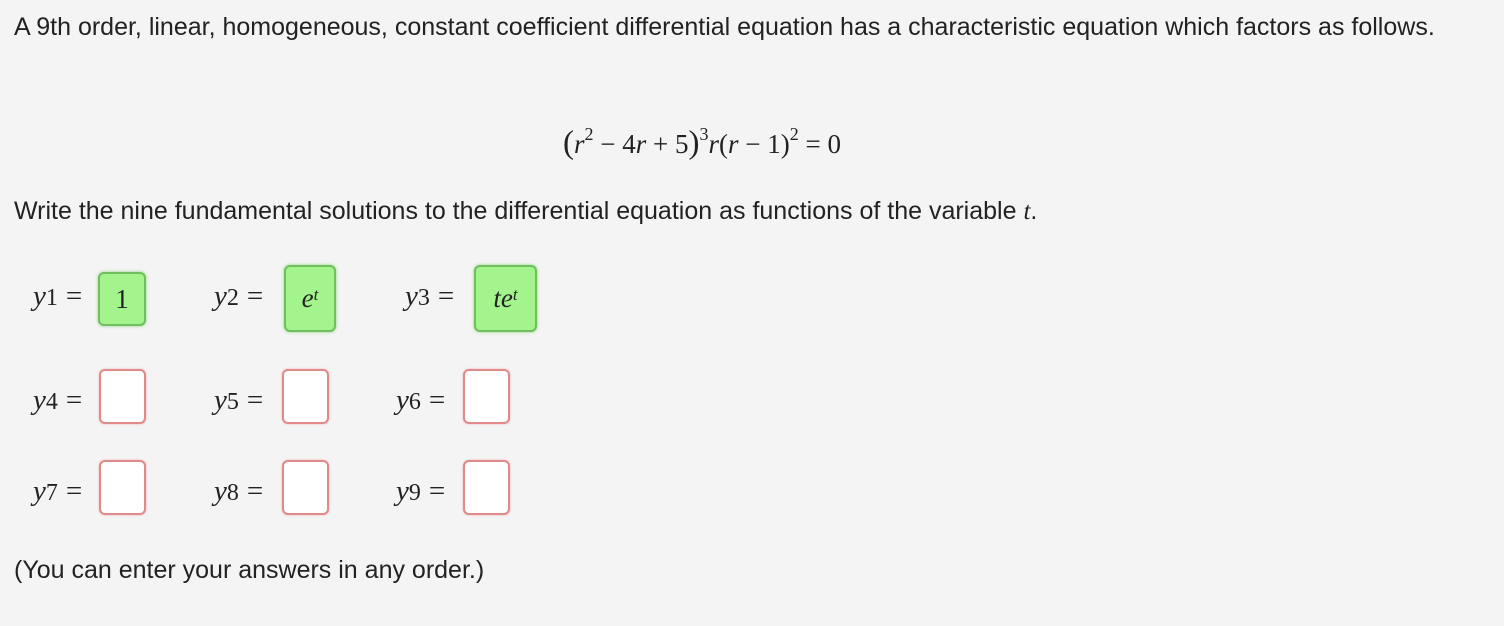 This screenshot has width=1504, height=626. What do you see at coordinates (667, 144) in the screenshot?
I see `eq-plus-5: + 5` at bounding box center [667, 144].